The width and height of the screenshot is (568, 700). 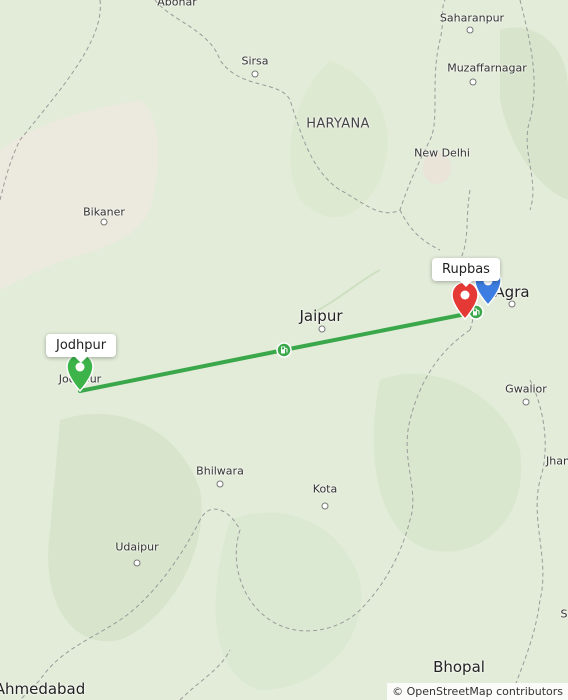 What do you see at coordinates (526, 402) in the screenshot?
I see `gwalior-dot` at bounding box center [526, 402].